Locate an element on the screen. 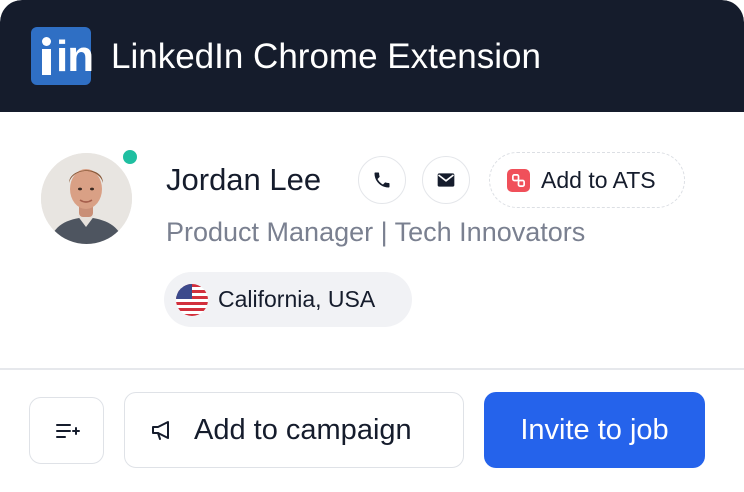 The height and width of the screenshot is (492, 744). phone-icon is located at coordinates (382, 180).